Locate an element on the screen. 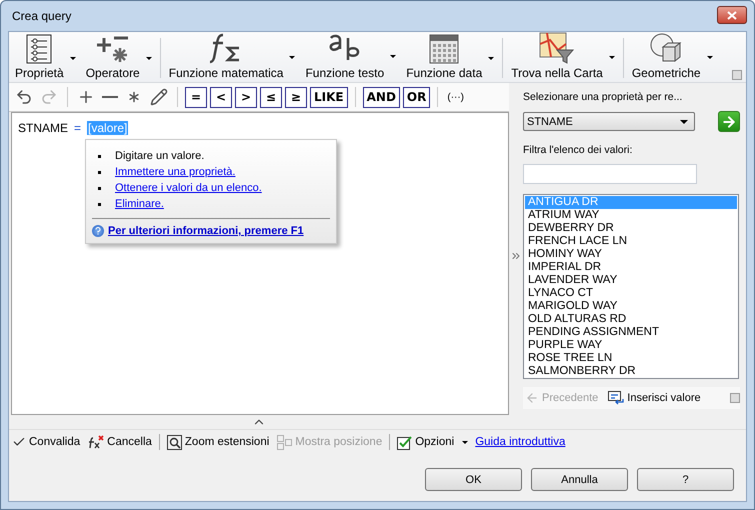 This screenshot has width=755, height=510. minus-button is located at coordinates (110, 97).